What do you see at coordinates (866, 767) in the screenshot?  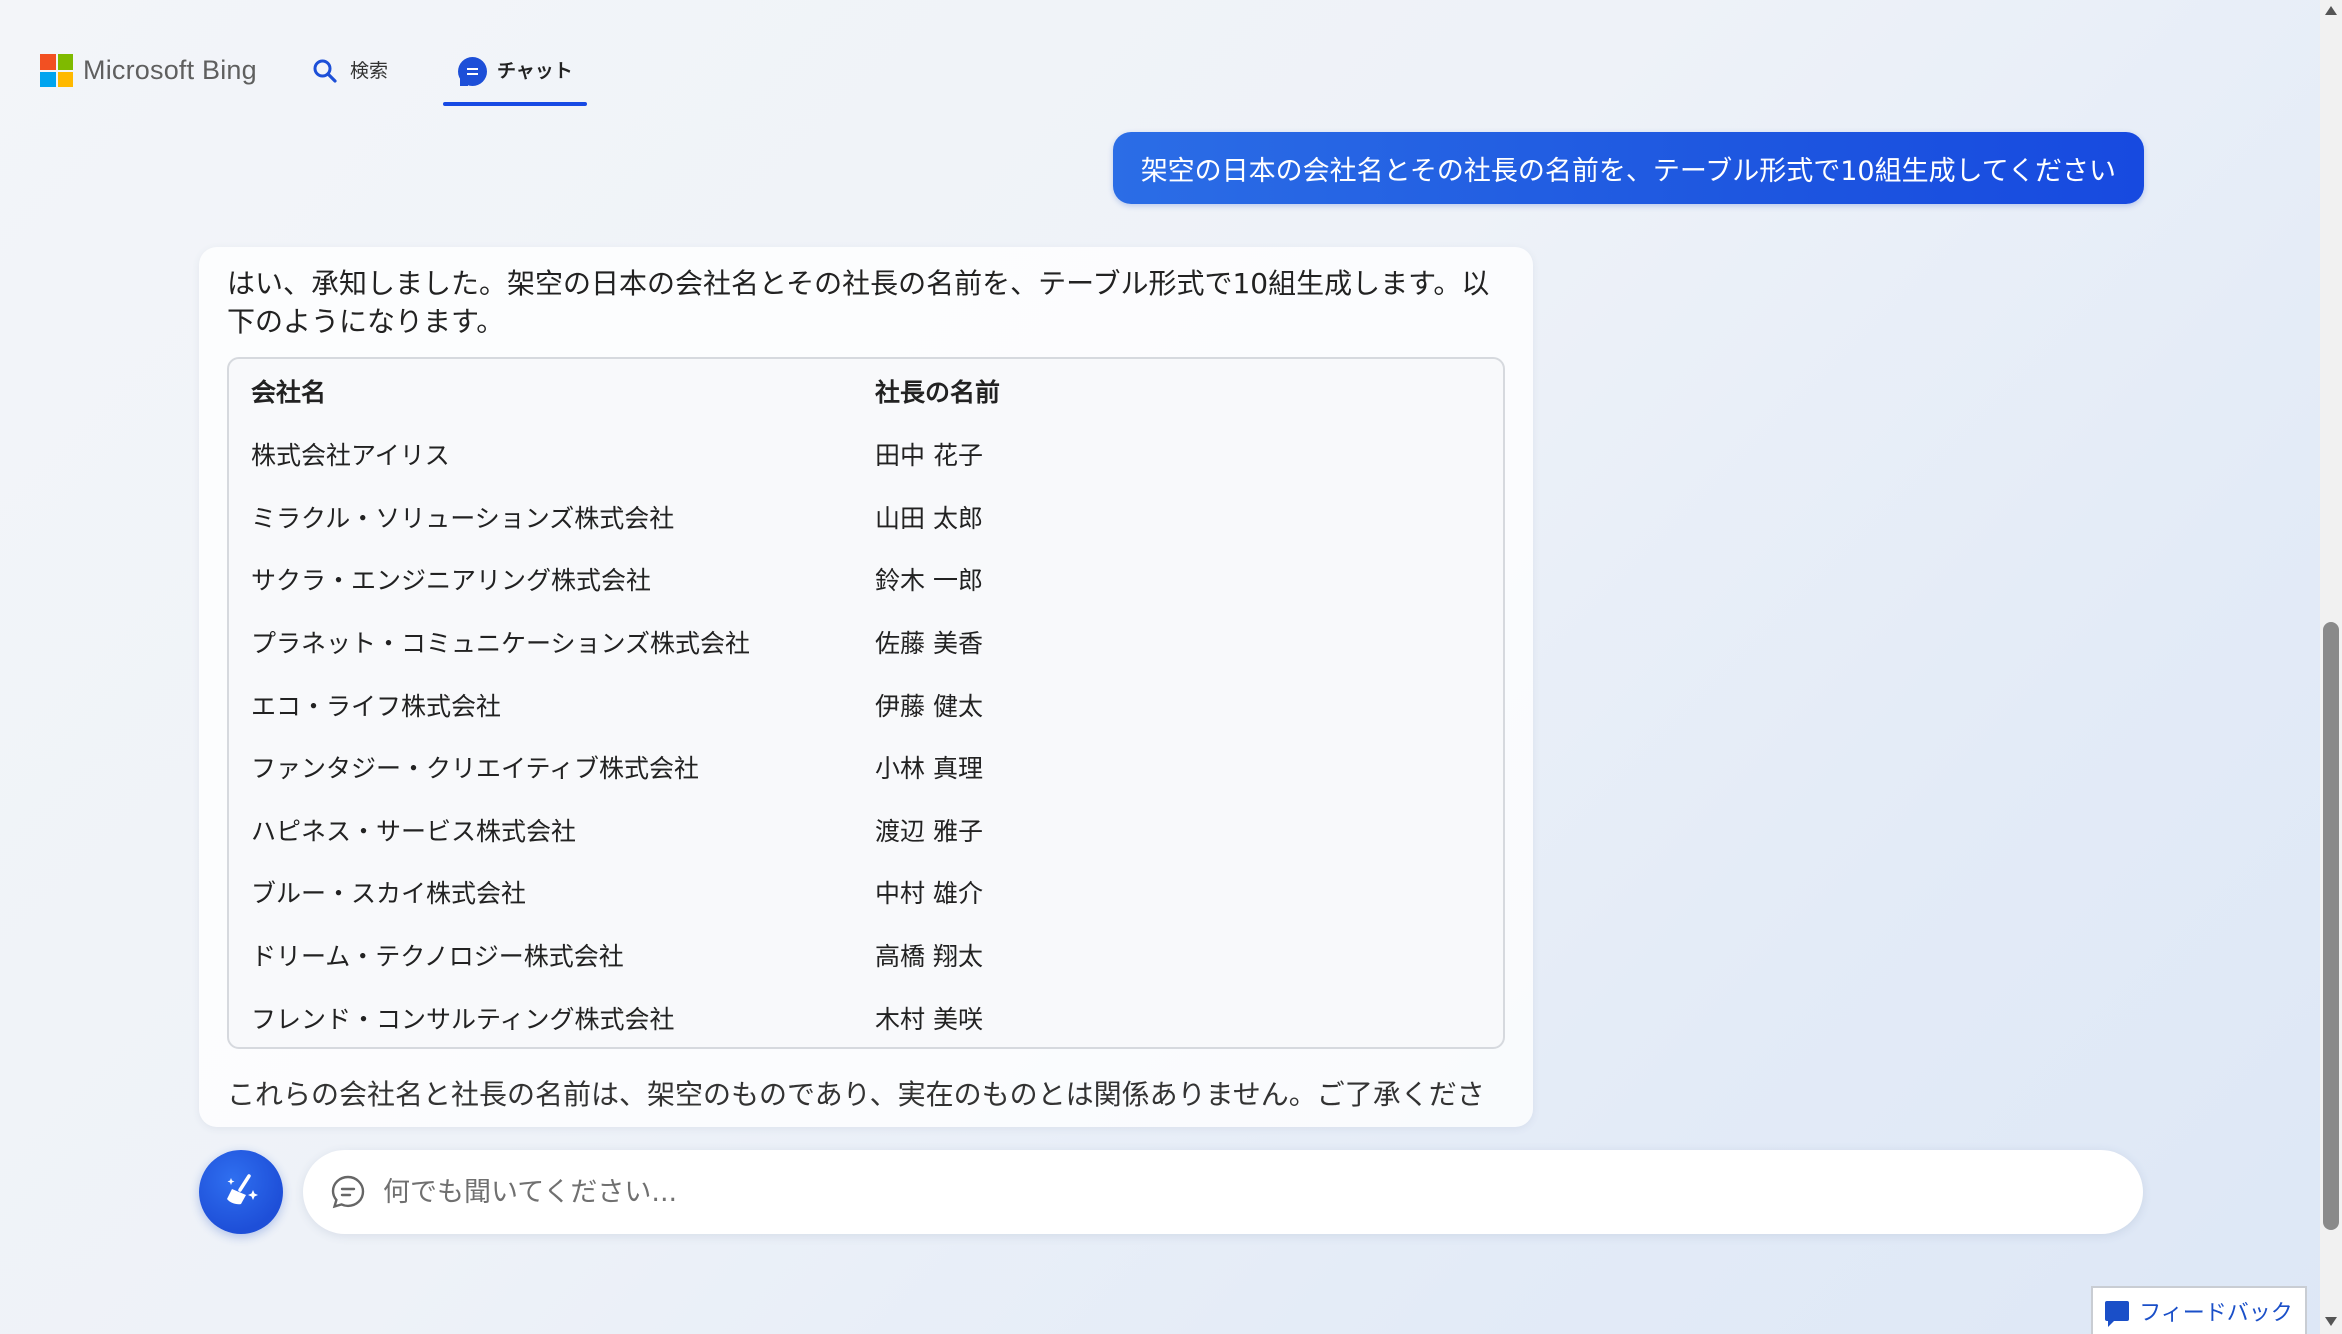 I see `table-row: ファンタジー・クリエイティブ株式会社 小林 真理` at bounding box center [866, 767].